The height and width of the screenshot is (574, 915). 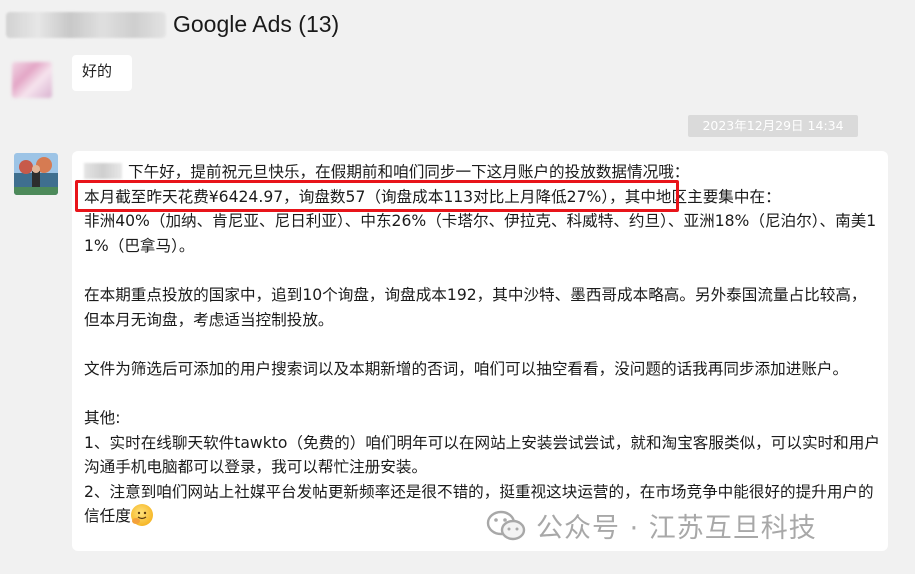 I want to click on message-line: 其他:, so click(x=102, y=417).